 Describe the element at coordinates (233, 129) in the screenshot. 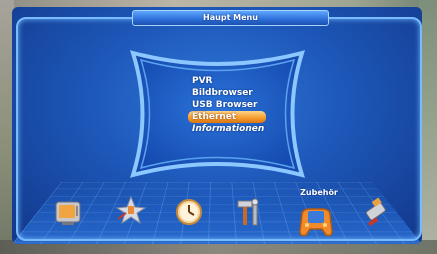

I see `menu-item-informationen: Informationen` at that location.